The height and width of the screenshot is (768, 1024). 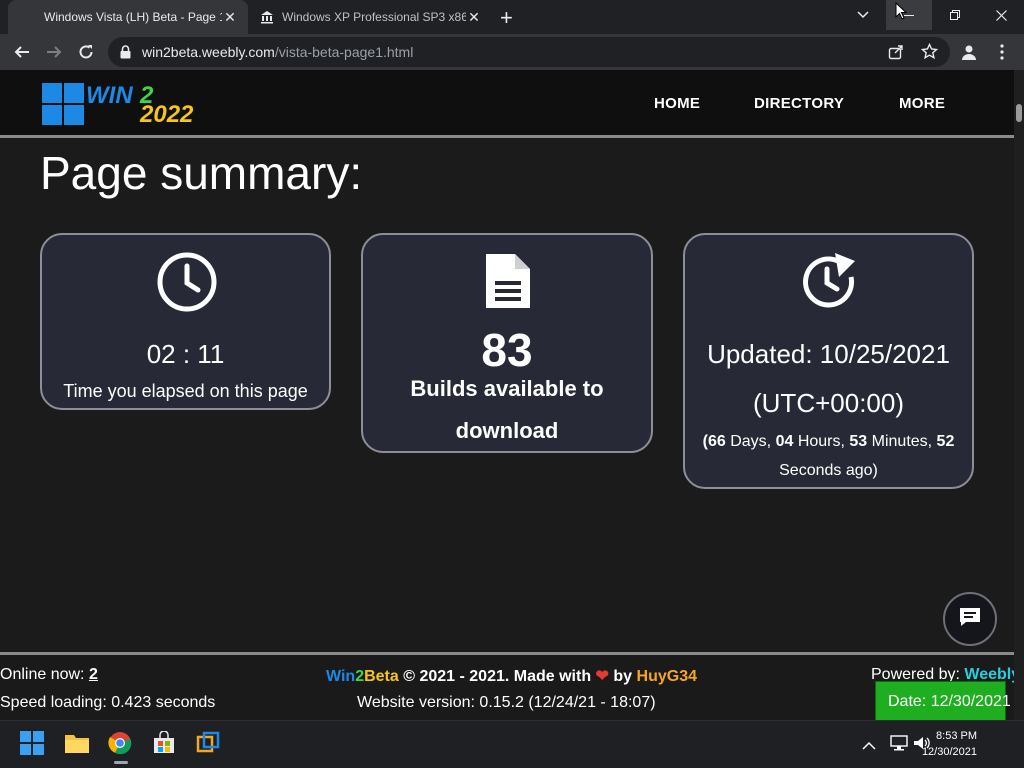 What do you see at coordinates (507, 350) in the screenshot?
I see `builds-count: 83` at bounding box center [507, 350].